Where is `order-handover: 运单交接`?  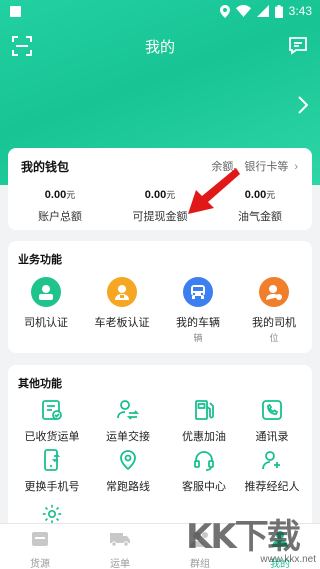 order-handover: 运单交接 is located at coordinates (128, 420).